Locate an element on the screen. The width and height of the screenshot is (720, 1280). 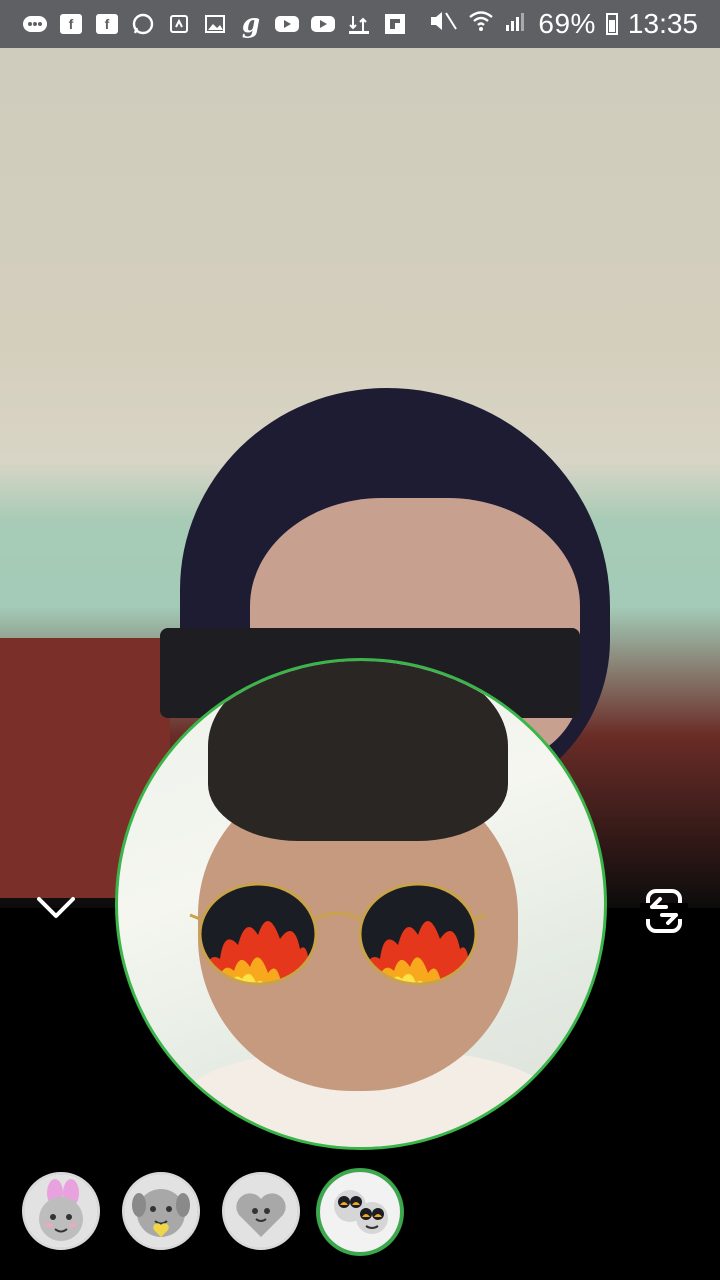
system-status: 69% 13:35 is located at coordinates (563, 24).